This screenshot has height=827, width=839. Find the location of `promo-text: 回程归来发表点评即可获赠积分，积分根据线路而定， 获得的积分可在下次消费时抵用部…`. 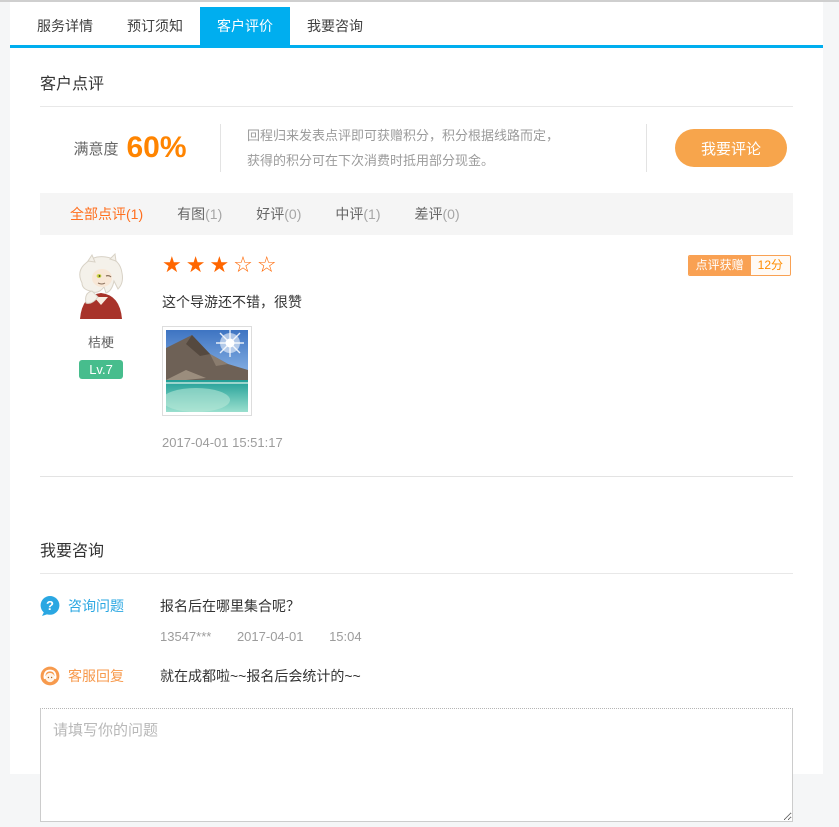

promo-text: 回程归来发表点评即可获赠积分，积分根据线路而定， 获得的积分可在下次消费时抵用部… is located at coordinates (433, 148).